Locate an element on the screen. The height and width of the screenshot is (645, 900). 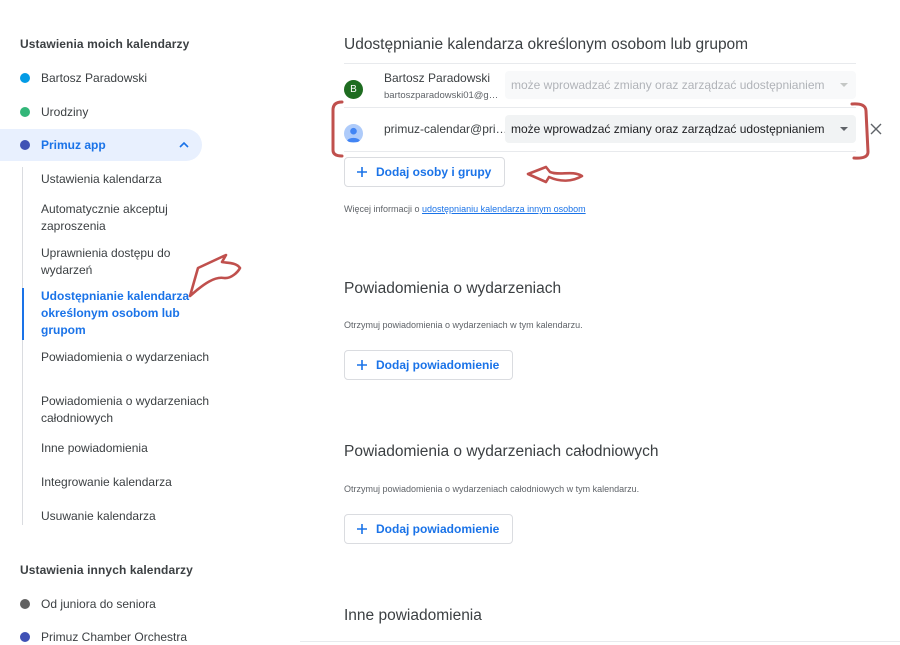
other-notifications-title: Inne powiadomienia is located at coordinates (413, 615).